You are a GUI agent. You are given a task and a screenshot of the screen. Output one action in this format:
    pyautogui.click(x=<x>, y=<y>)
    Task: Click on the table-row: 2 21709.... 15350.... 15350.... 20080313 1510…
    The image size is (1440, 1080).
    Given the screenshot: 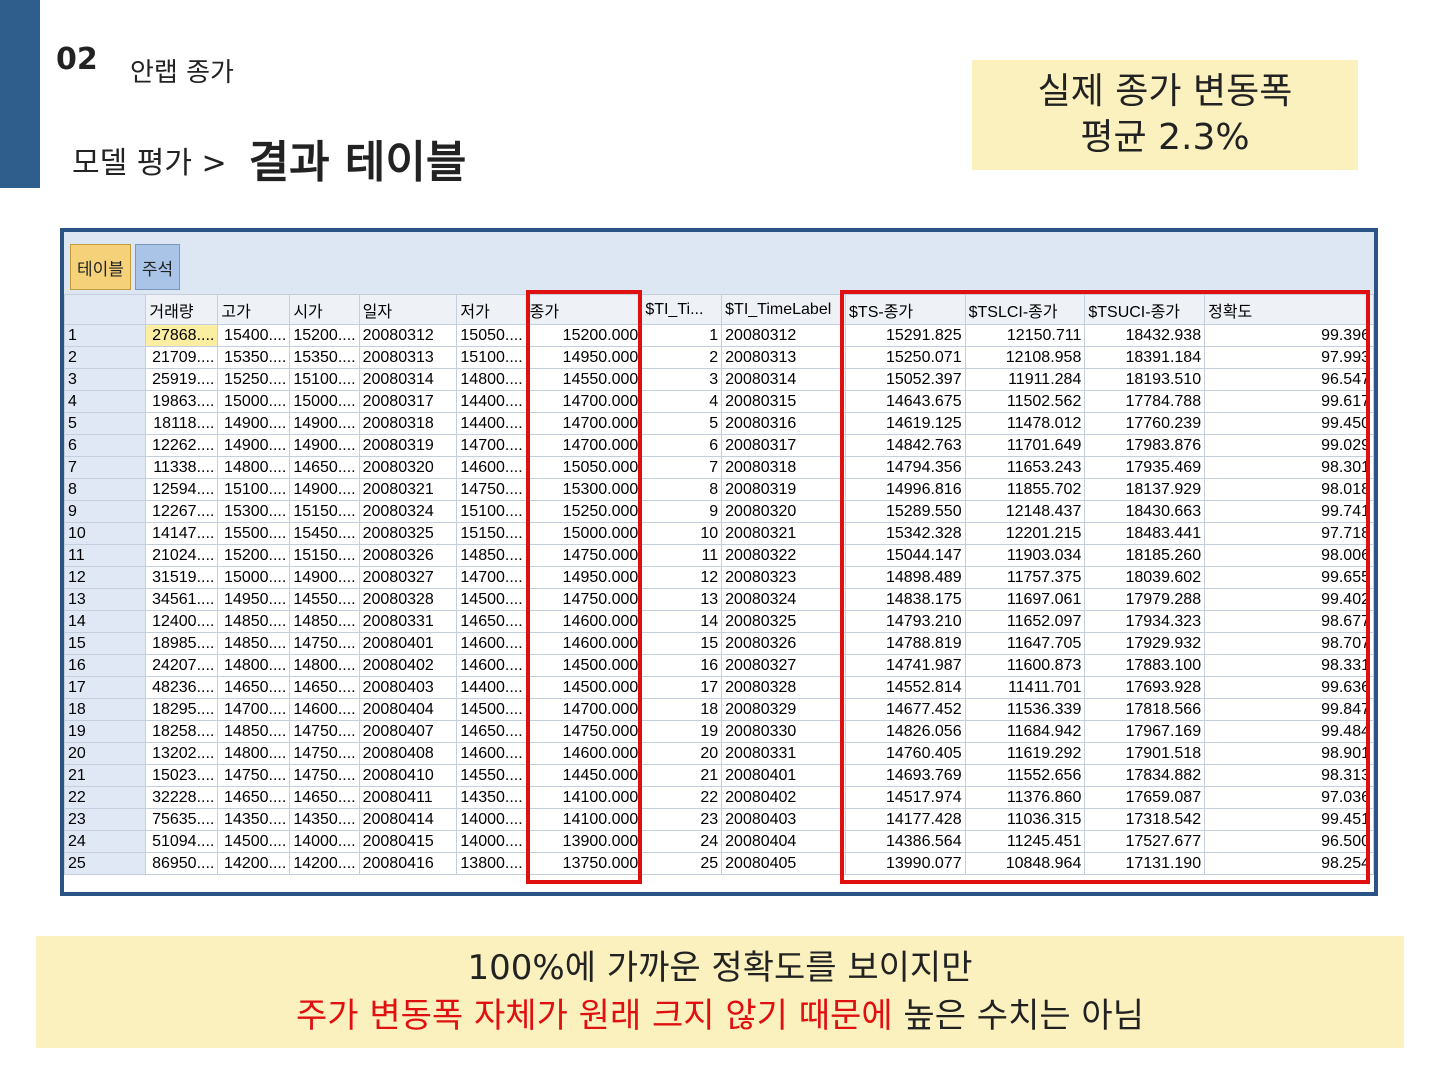 What is the action you would take?
    pyautogui.click(x=719, y=357)
    